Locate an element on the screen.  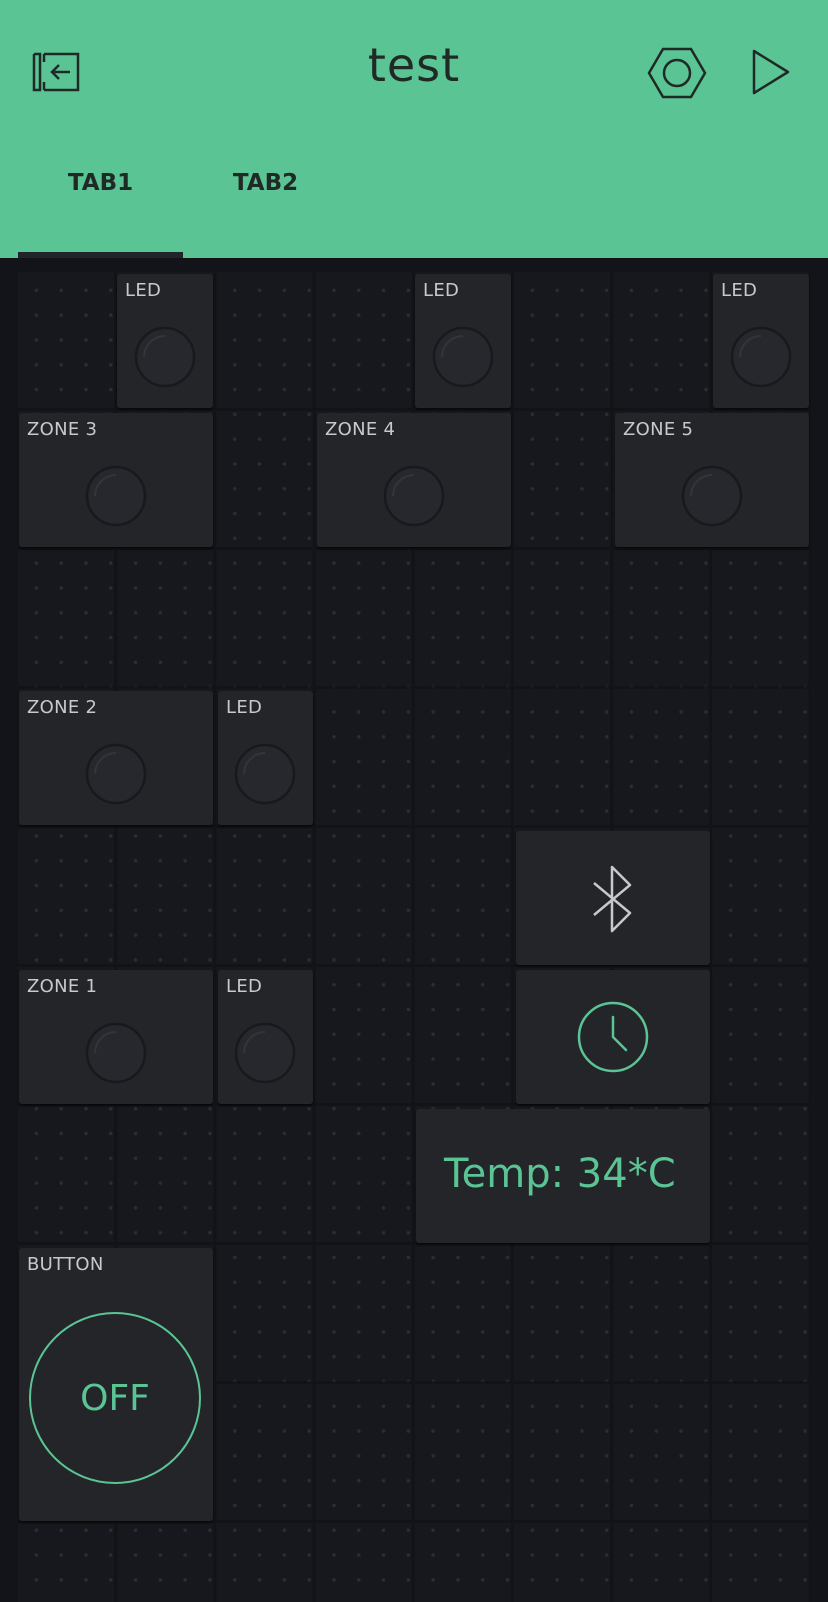
led-widget-zone2: LED is located at coordinates (265, 758).